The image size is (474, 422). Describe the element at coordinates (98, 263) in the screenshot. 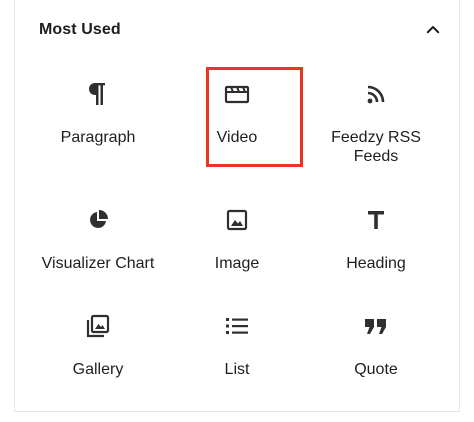

I see `block-label: Visualizer Chart` at that location.